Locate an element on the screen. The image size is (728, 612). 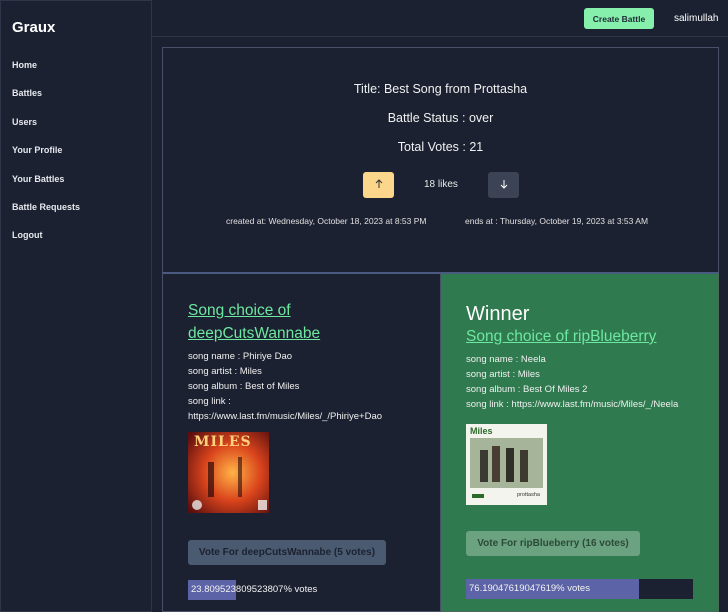
album-art-left: MILES is located at coordinates (228, 472).